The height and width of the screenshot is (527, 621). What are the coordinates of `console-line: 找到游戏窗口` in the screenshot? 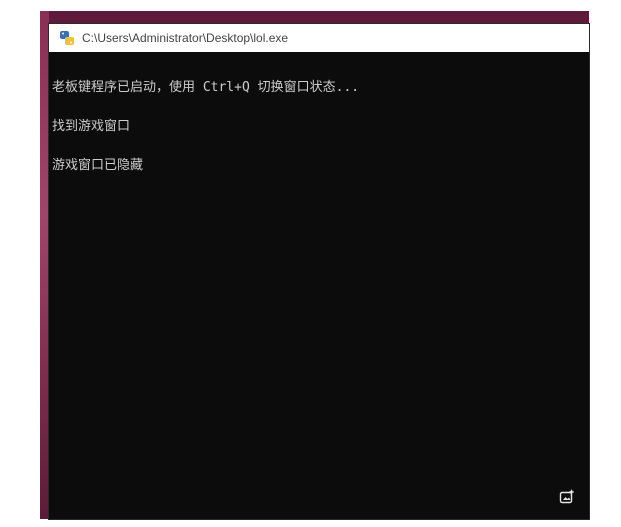 It's located at (91, 126).